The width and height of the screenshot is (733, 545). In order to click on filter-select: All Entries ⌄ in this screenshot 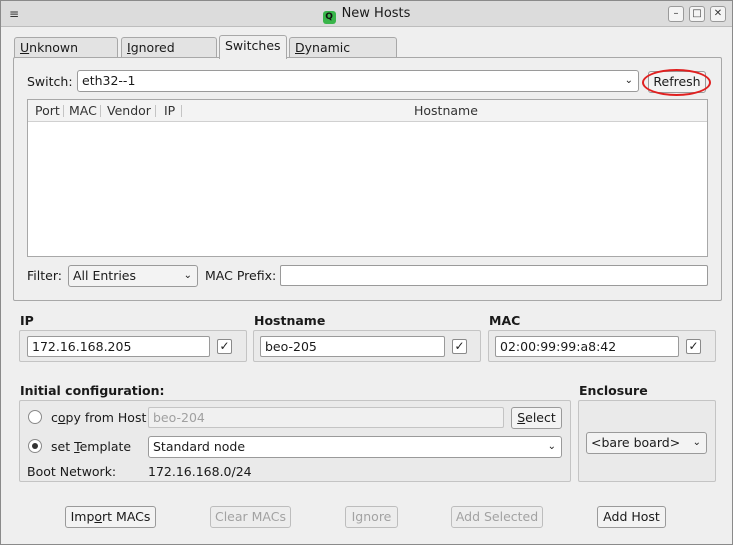, I will do `click(133, 276)`.